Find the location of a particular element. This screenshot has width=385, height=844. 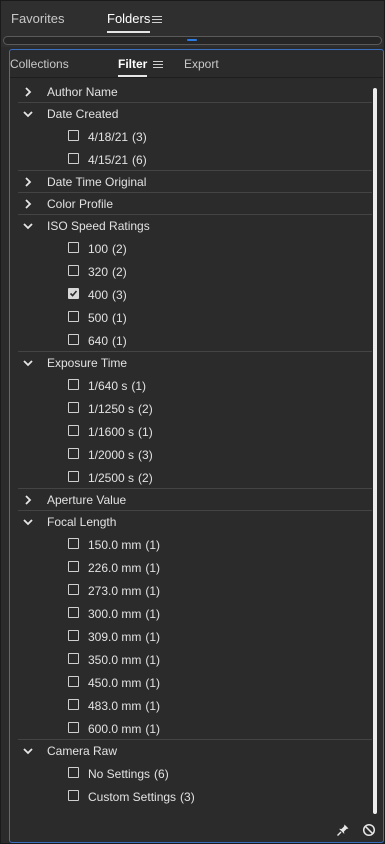

option-label: 500 is located at coordinates (98, 318).